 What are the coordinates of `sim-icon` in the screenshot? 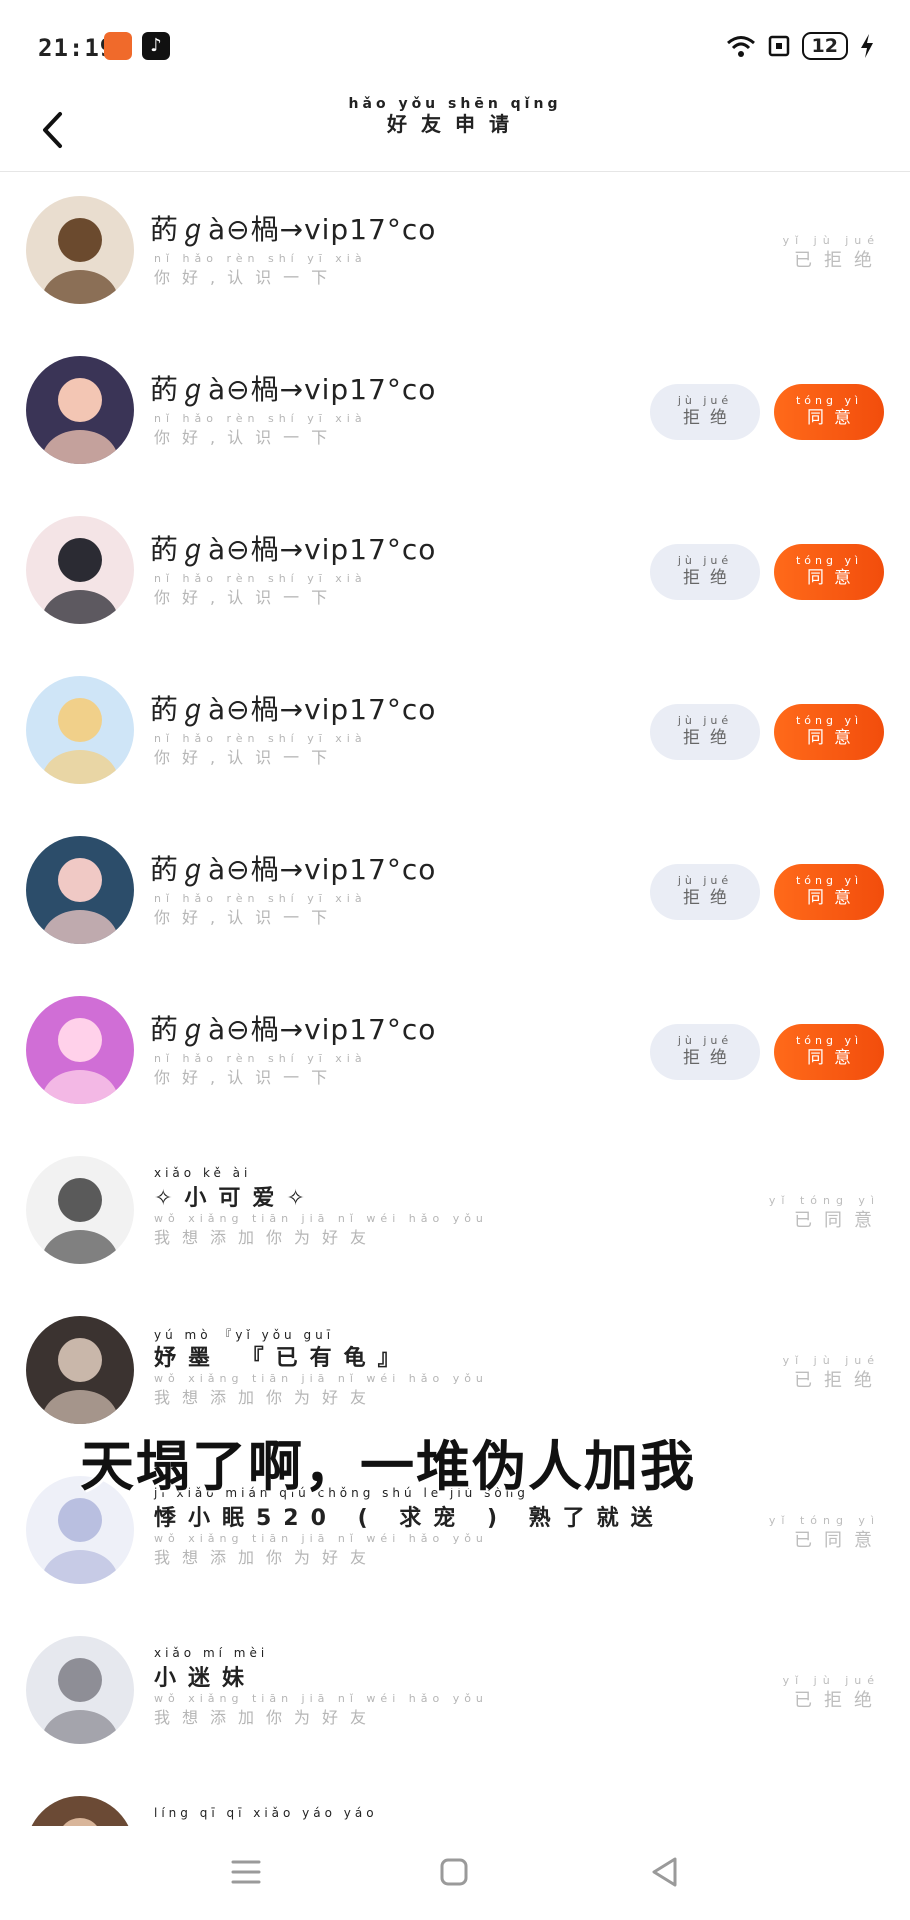 It's located at (778, 46).